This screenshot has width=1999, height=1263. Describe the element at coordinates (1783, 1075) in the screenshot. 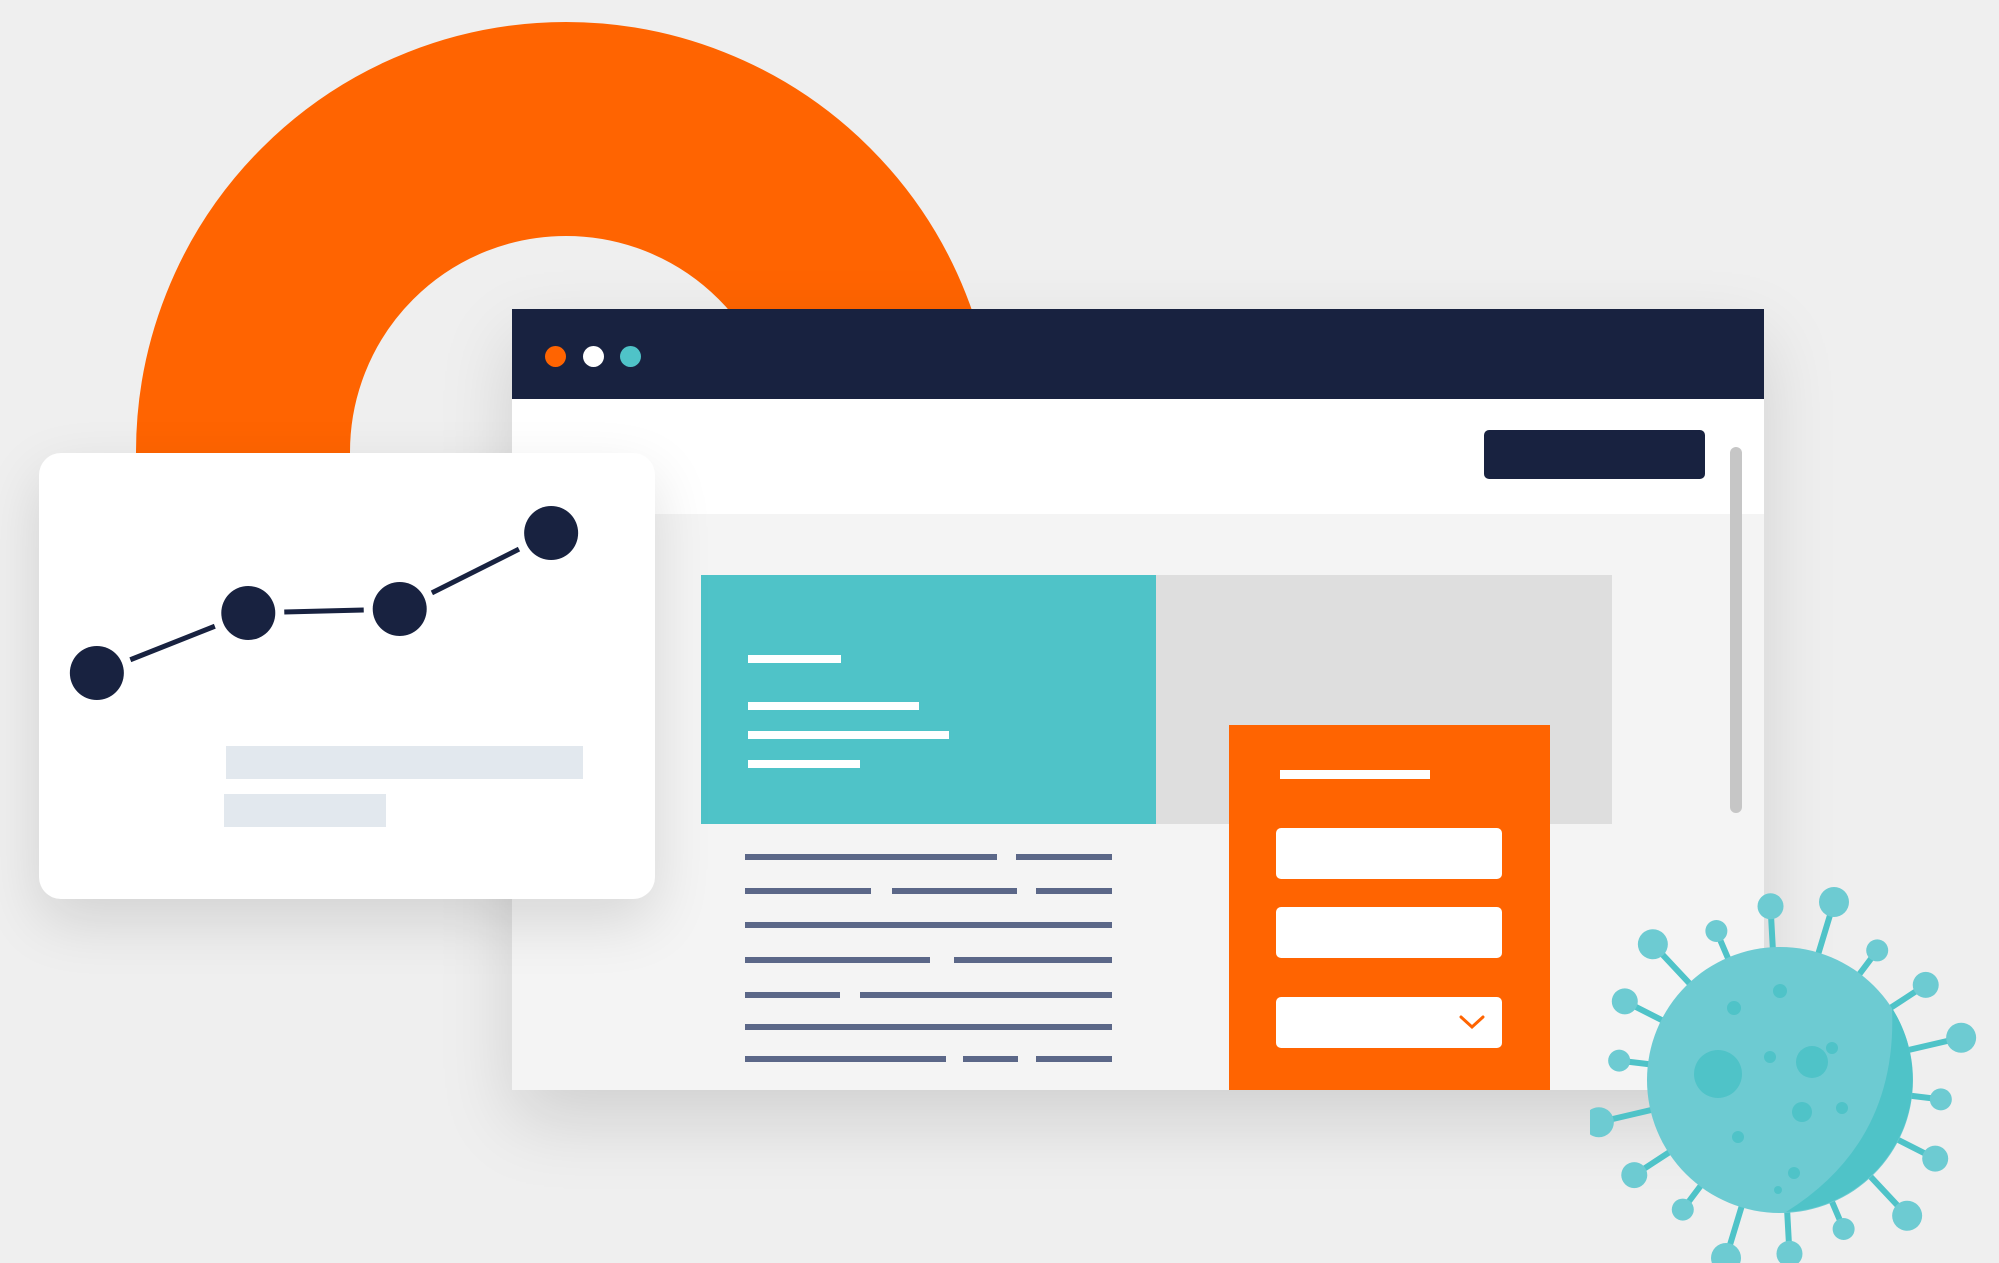

I see `virus-icon` at that location.